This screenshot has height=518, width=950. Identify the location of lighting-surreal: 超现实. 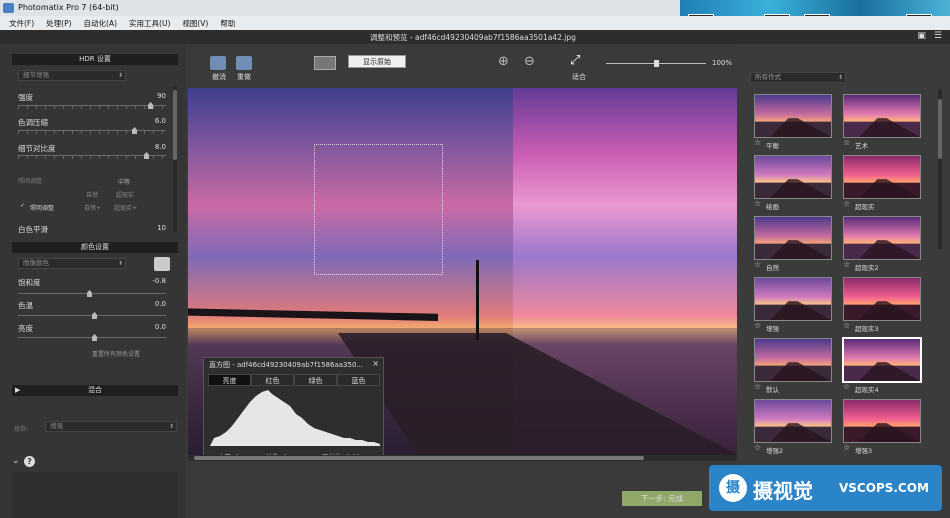
(125, 194).